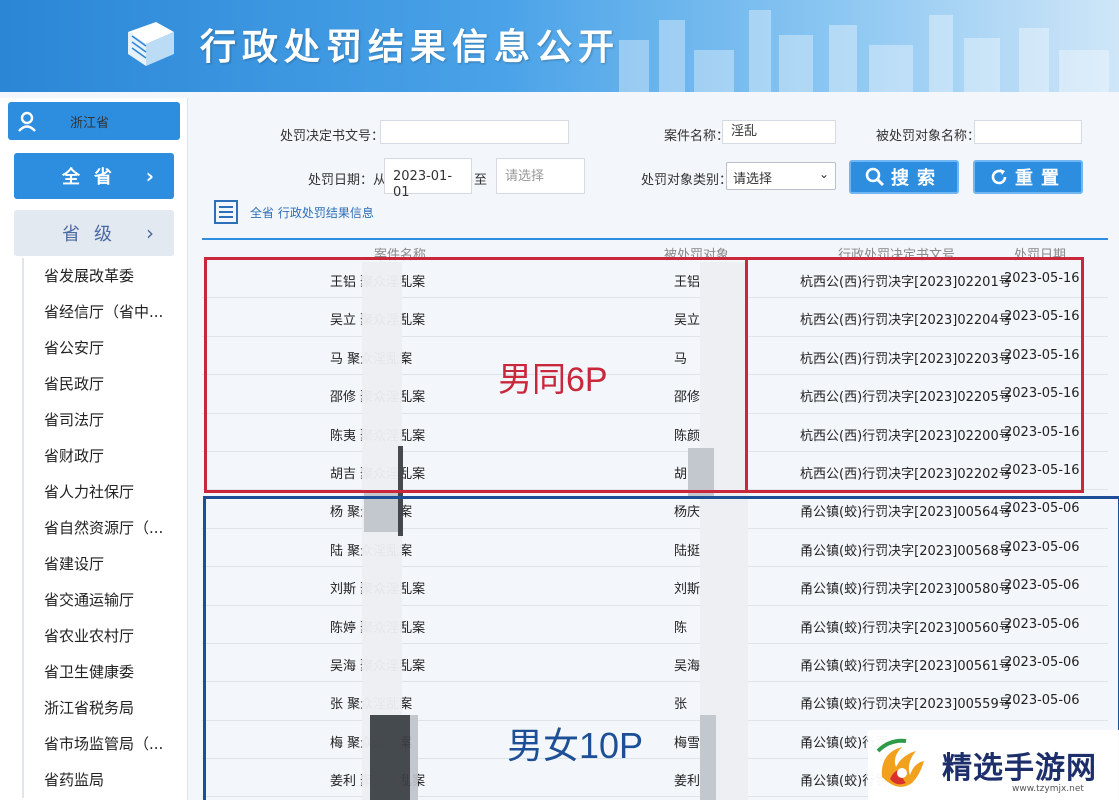  I want to click on all-province-button: 全省 ›, so click(94, 176).